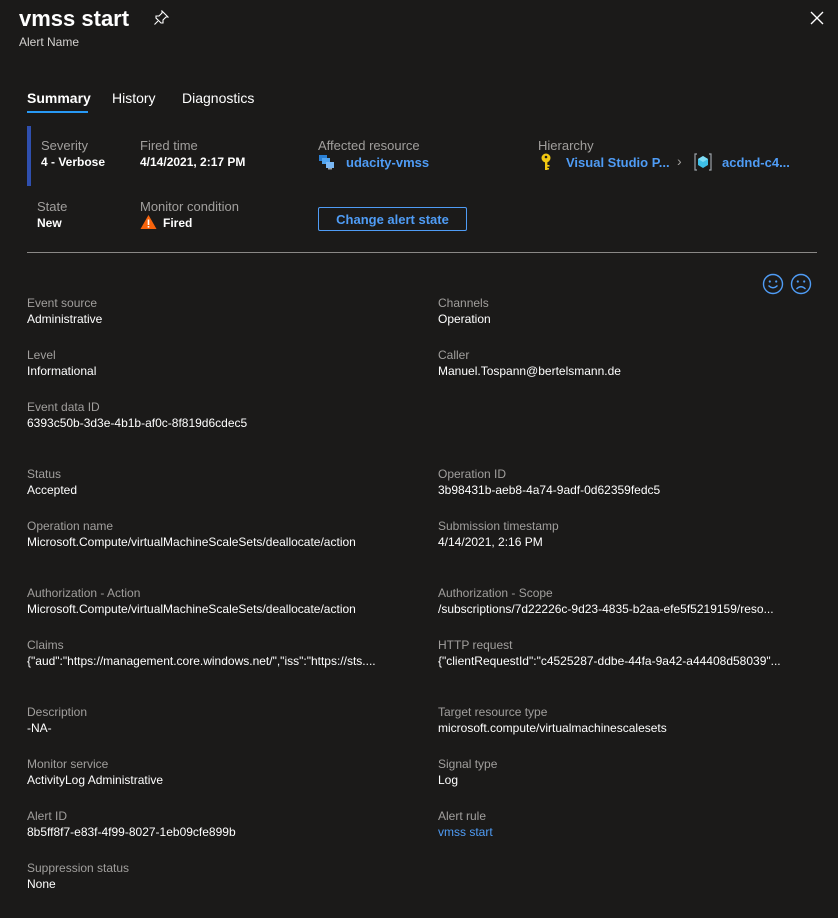 The width and height of the screenshot is (838, 918). Describe the element at coordinates (549, 490) in the screenshot. I see `operation-id-value: 3b98431b-aeb8-4a74-9adf-0d62359fedc5` at that location.